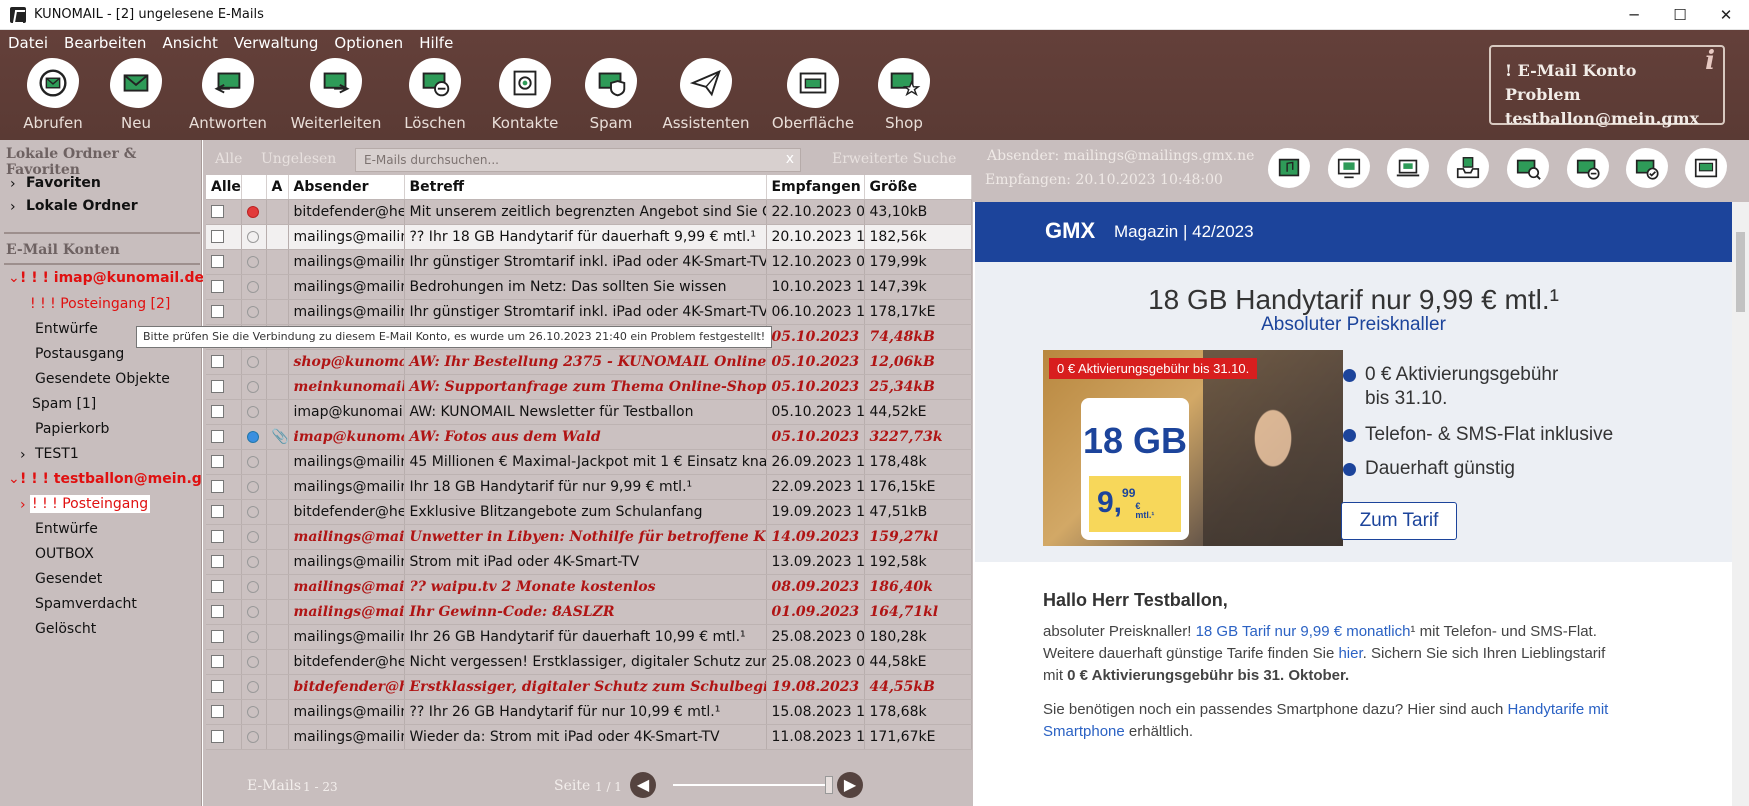 The width and height of the screenshot is (1749, 806). What do you see at coordinates (1726, 15) in the screenshot?
I see `close-button: ✕` at bounding box center [1726, 15].